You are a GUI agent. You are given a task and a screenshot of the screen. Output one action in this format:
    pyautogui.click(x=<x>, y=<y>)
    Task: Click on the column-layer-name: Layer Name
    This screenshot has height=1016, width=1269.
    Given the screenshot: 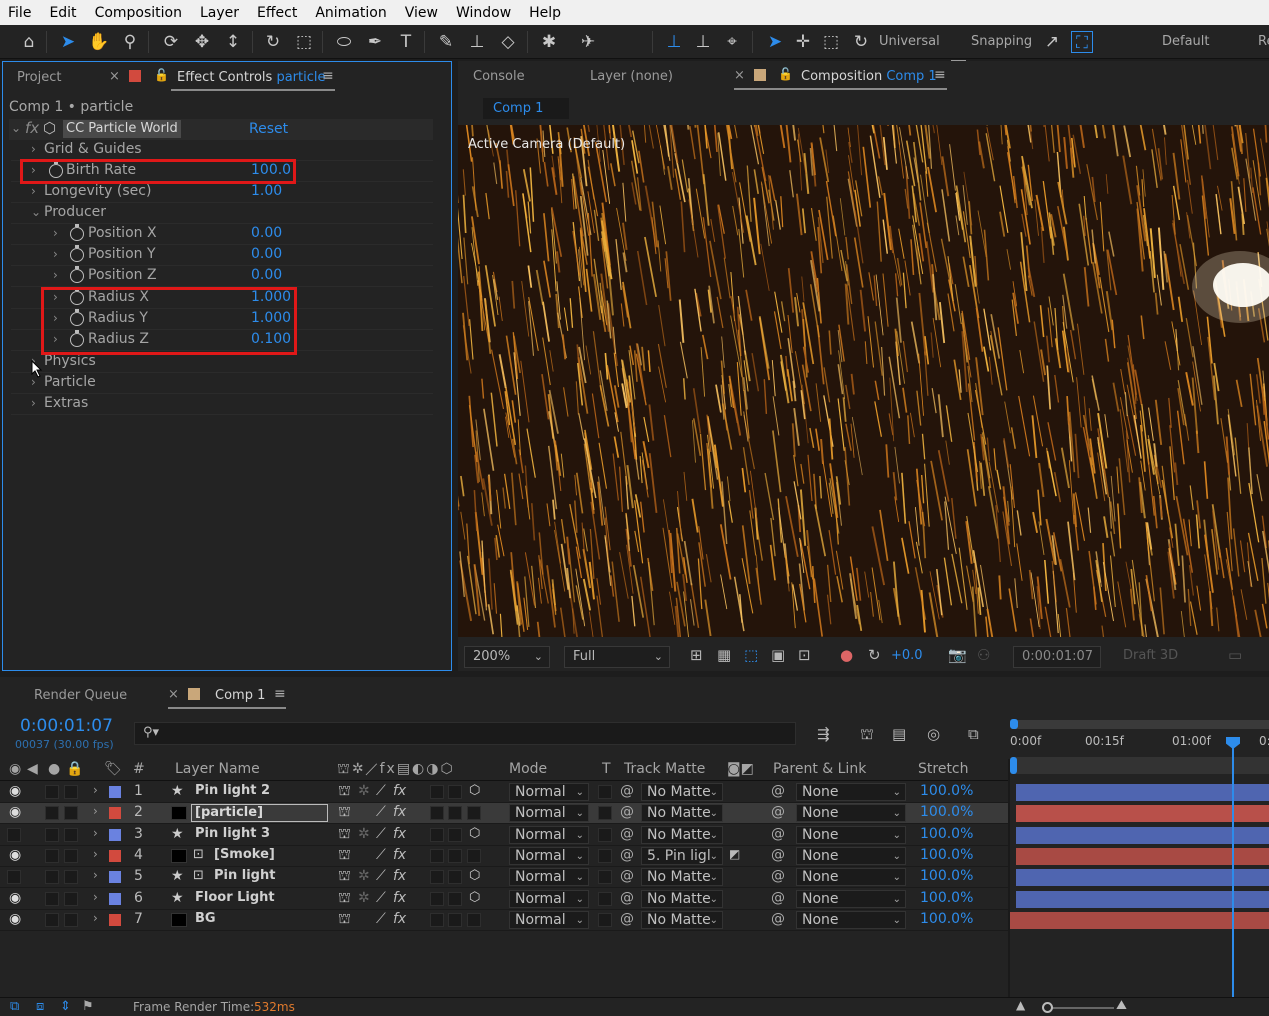 What is the action you would take?
    pyautogui.click(x=217, y=769)
    